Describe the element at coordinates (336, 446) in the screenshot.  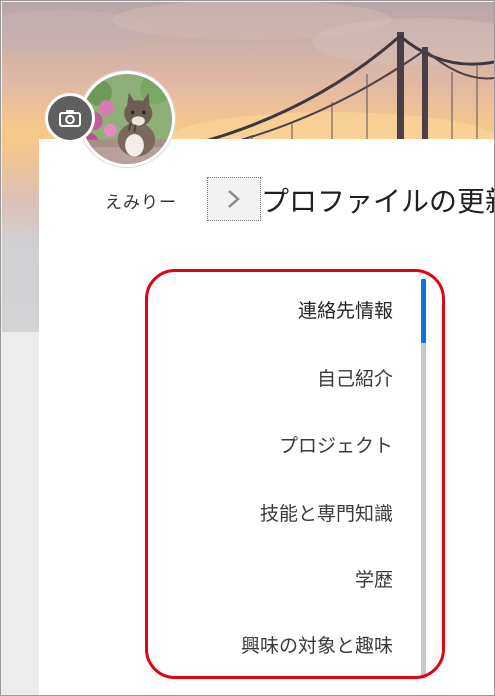
I see `nav-item-projects: プロジェクト` at that location.